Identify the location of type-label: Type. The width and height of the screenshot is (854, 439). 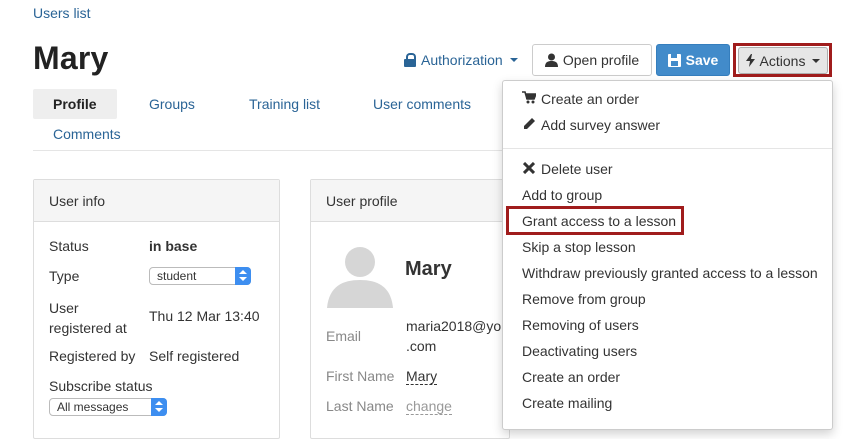
(64, 276).